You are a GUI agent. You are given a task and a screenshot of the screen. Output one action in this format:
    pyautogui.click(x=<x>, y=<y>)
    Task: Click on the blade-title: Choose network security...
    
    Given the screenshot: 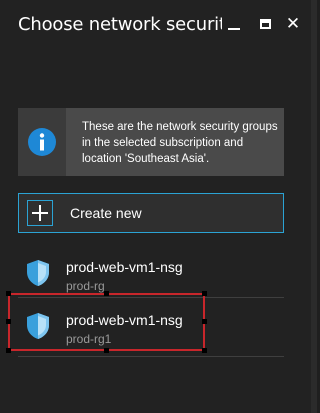 What is the action you would take?
    pyautogui.click(x=120, y=24)
    